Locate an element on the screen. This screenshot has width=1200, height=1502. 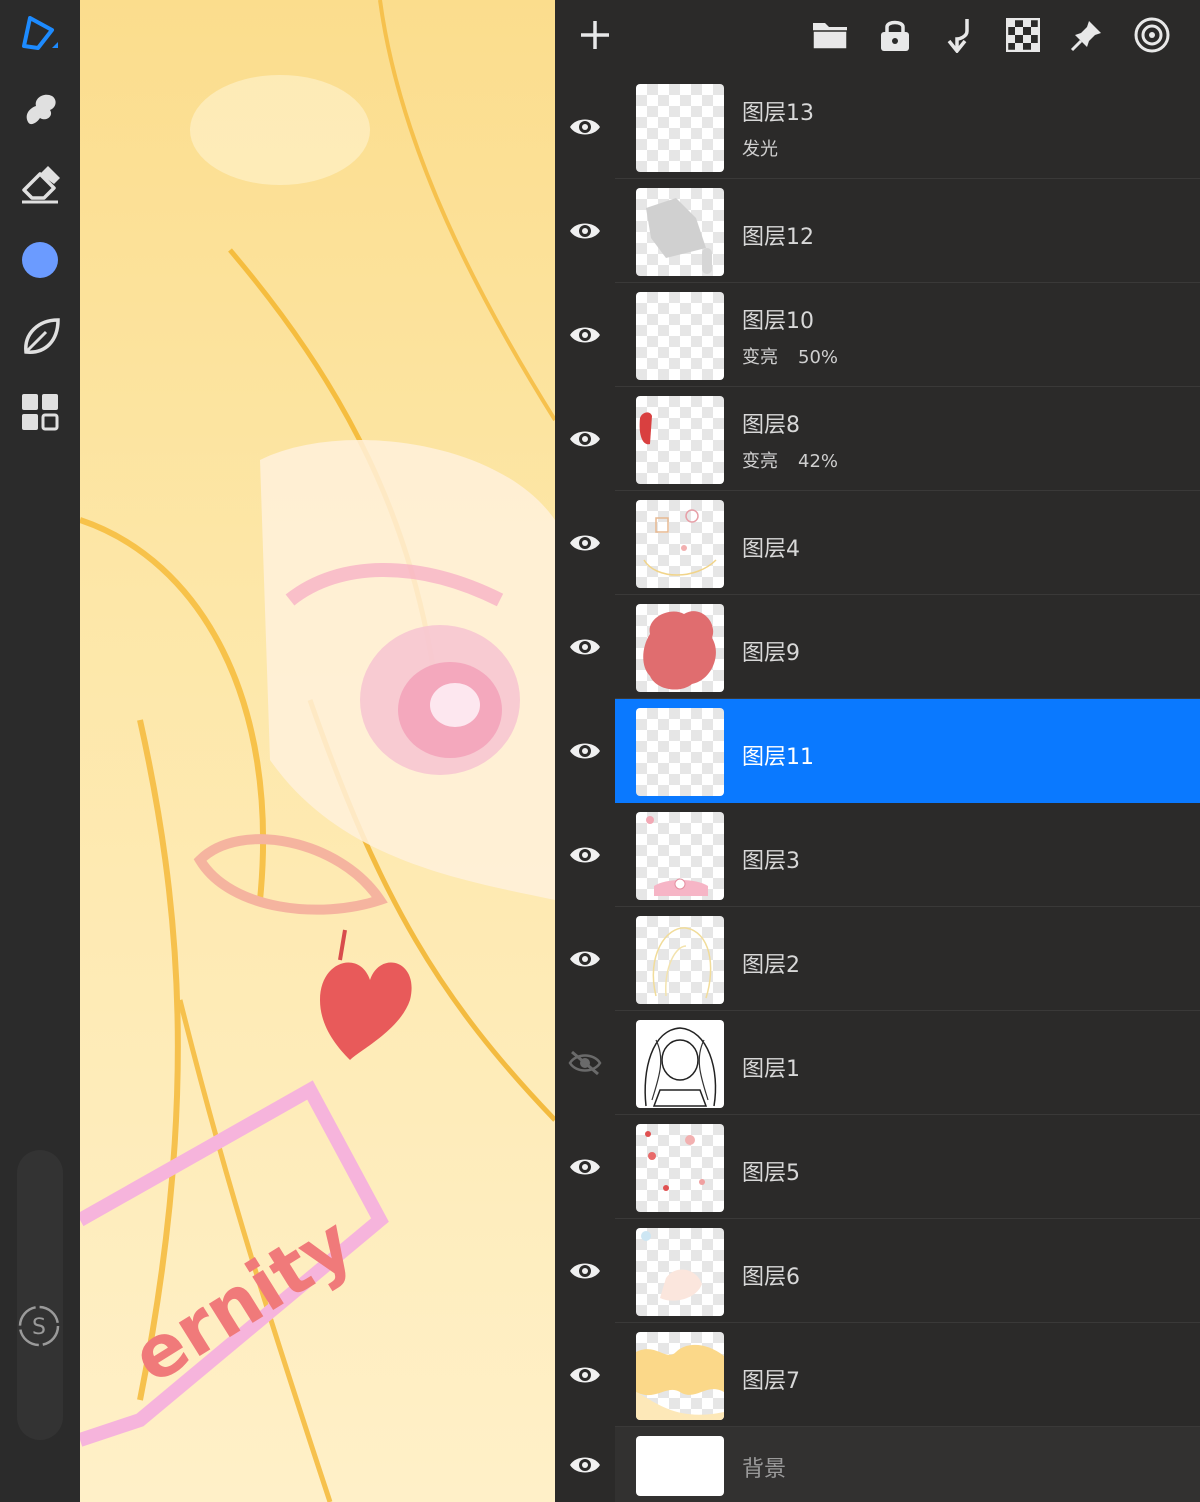
layer-row-selected: 图层11 is located at coordinates (885, 751).